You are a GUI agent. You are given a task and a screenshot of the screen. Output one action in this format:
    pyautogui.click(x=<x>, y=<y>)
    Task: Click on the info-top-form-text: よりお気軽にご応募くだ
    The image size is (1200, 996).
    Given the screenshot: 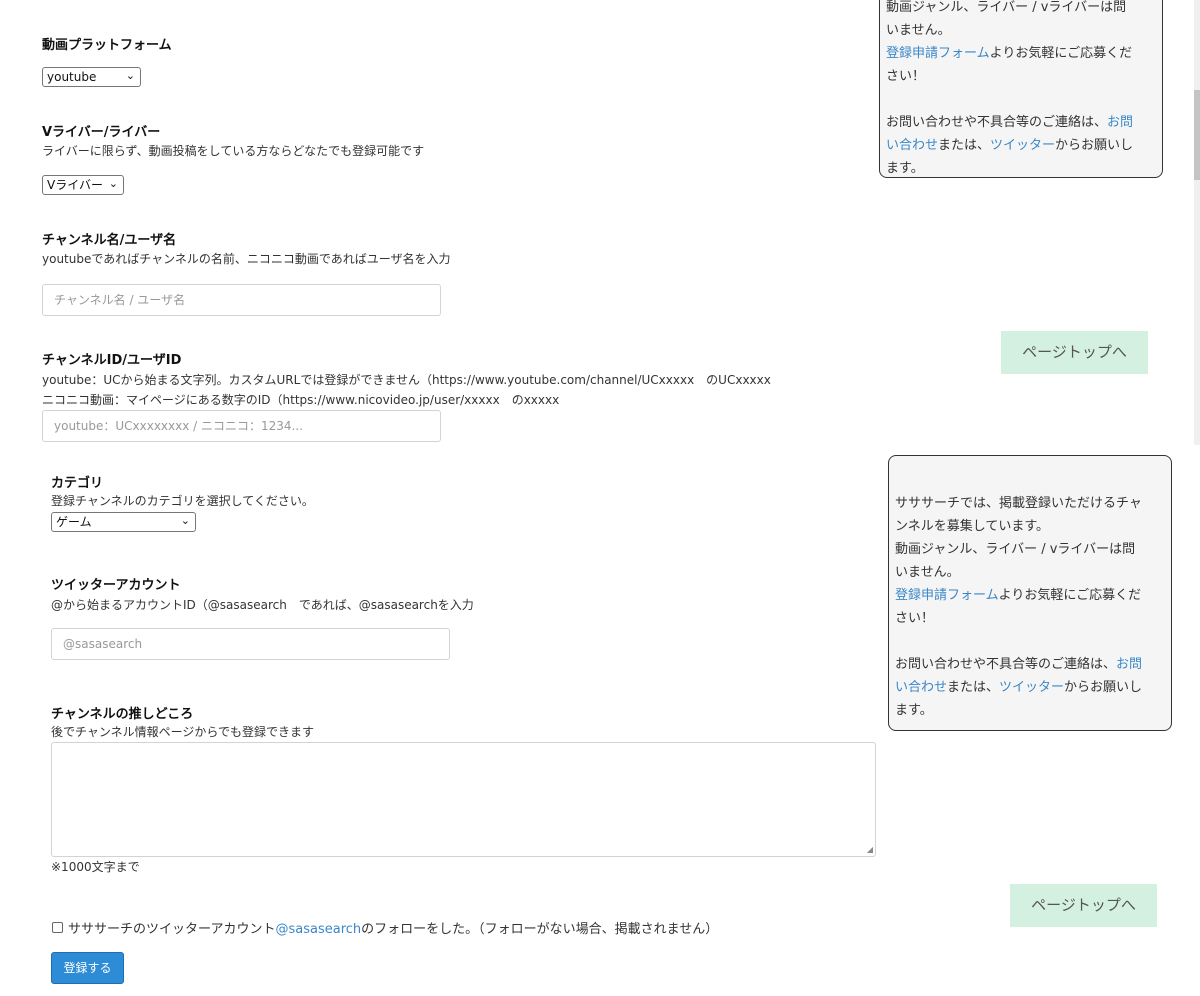 What is the action you would take?
    pyautogui.click(x=1061, y=53)
    